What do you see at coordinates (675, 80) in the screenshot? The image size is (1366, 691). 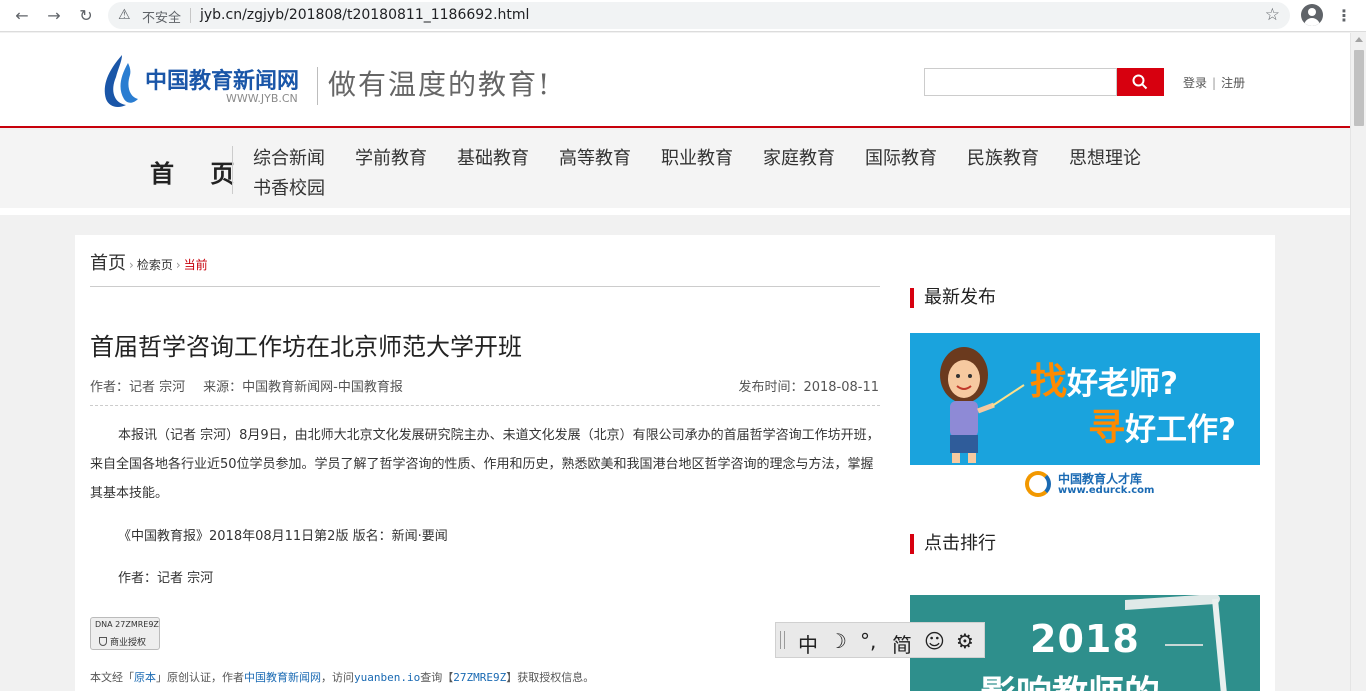 I see `site-header: 中国教育新闻网 WWW.JYB.CN 做有温度的教育! 登录 | 注册` at bounding box center [675, 80].